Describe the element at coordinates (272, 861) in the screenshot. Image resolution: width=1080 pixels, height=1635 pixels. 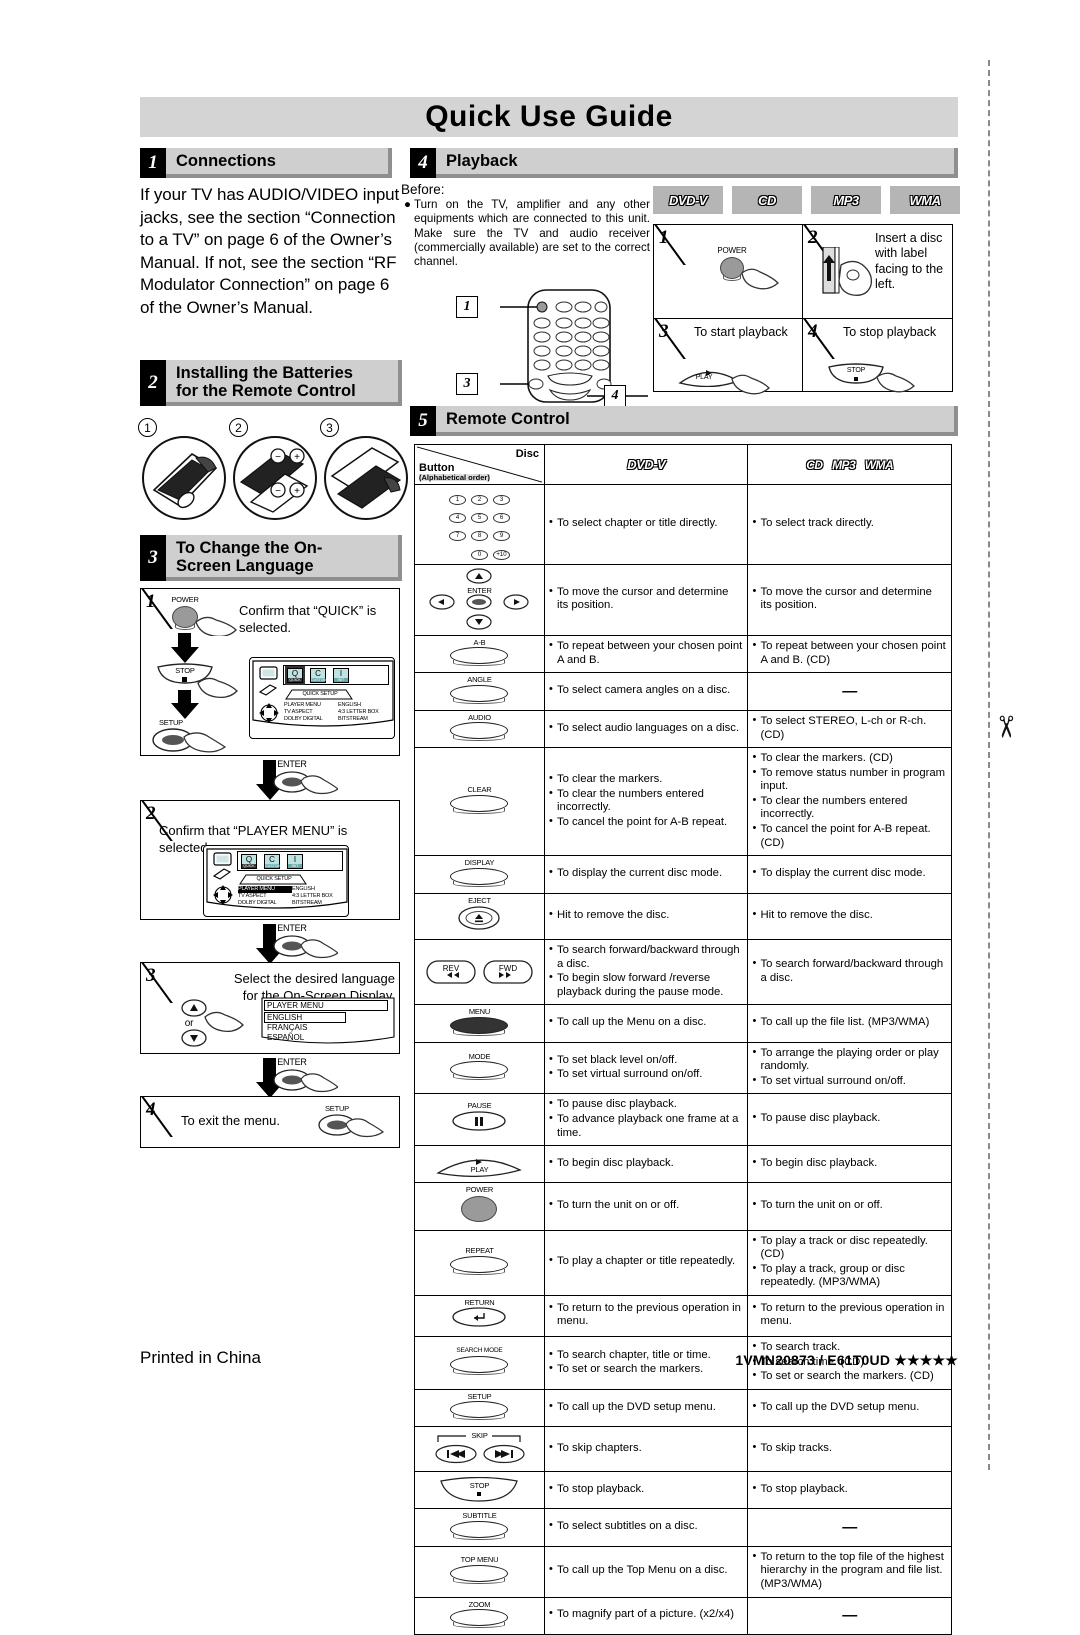
I see `custom-setup-icon-2: C CUSTOM` at that location.